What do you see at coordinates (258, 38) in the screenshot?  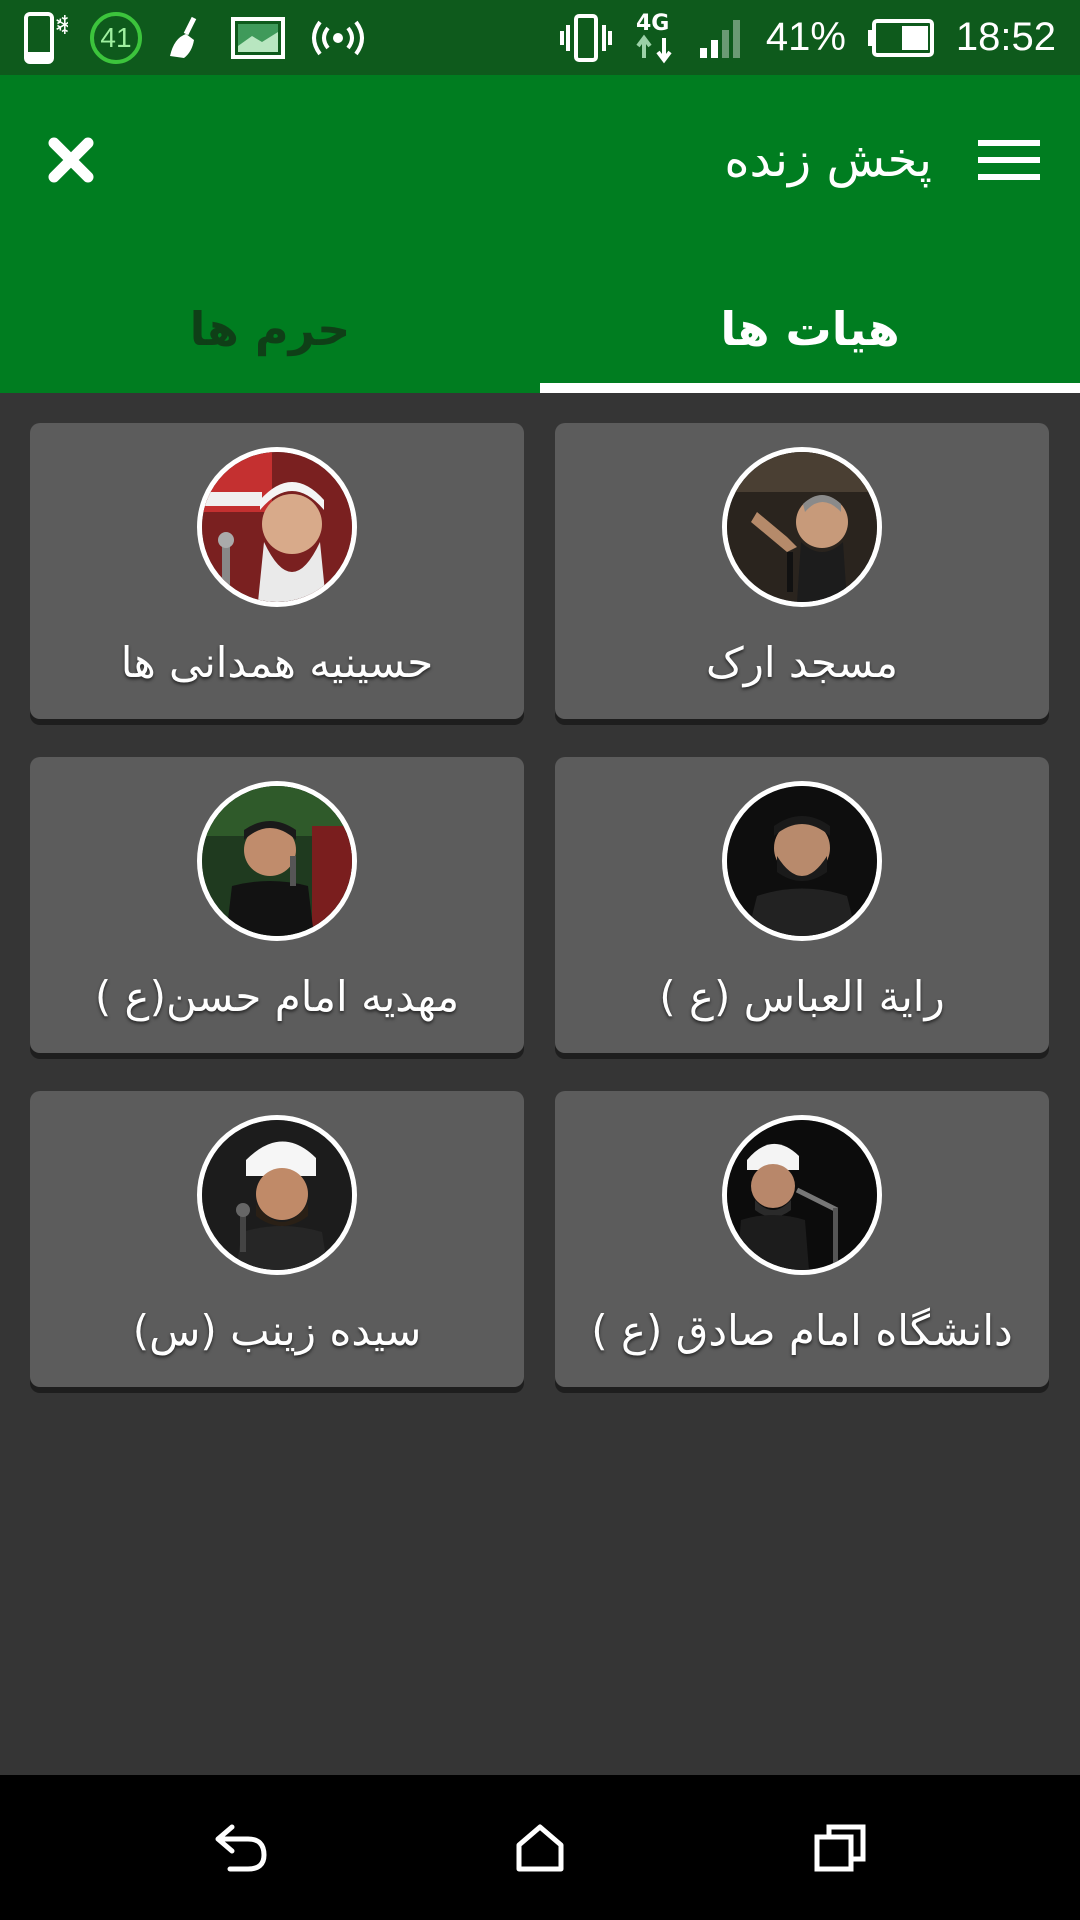 I see `image-icon` at bounding box center [258, 38].